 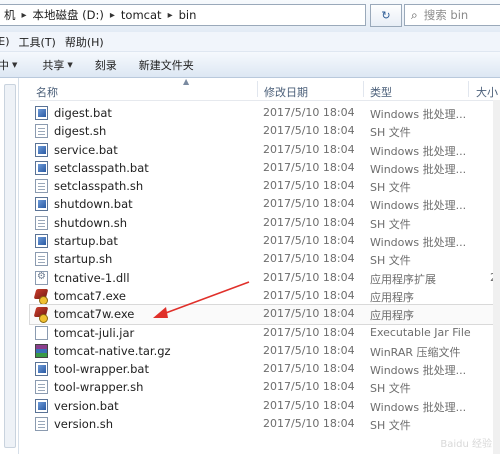 I want to click on file-type: Executable Jar File, so click(x=420, y=332).